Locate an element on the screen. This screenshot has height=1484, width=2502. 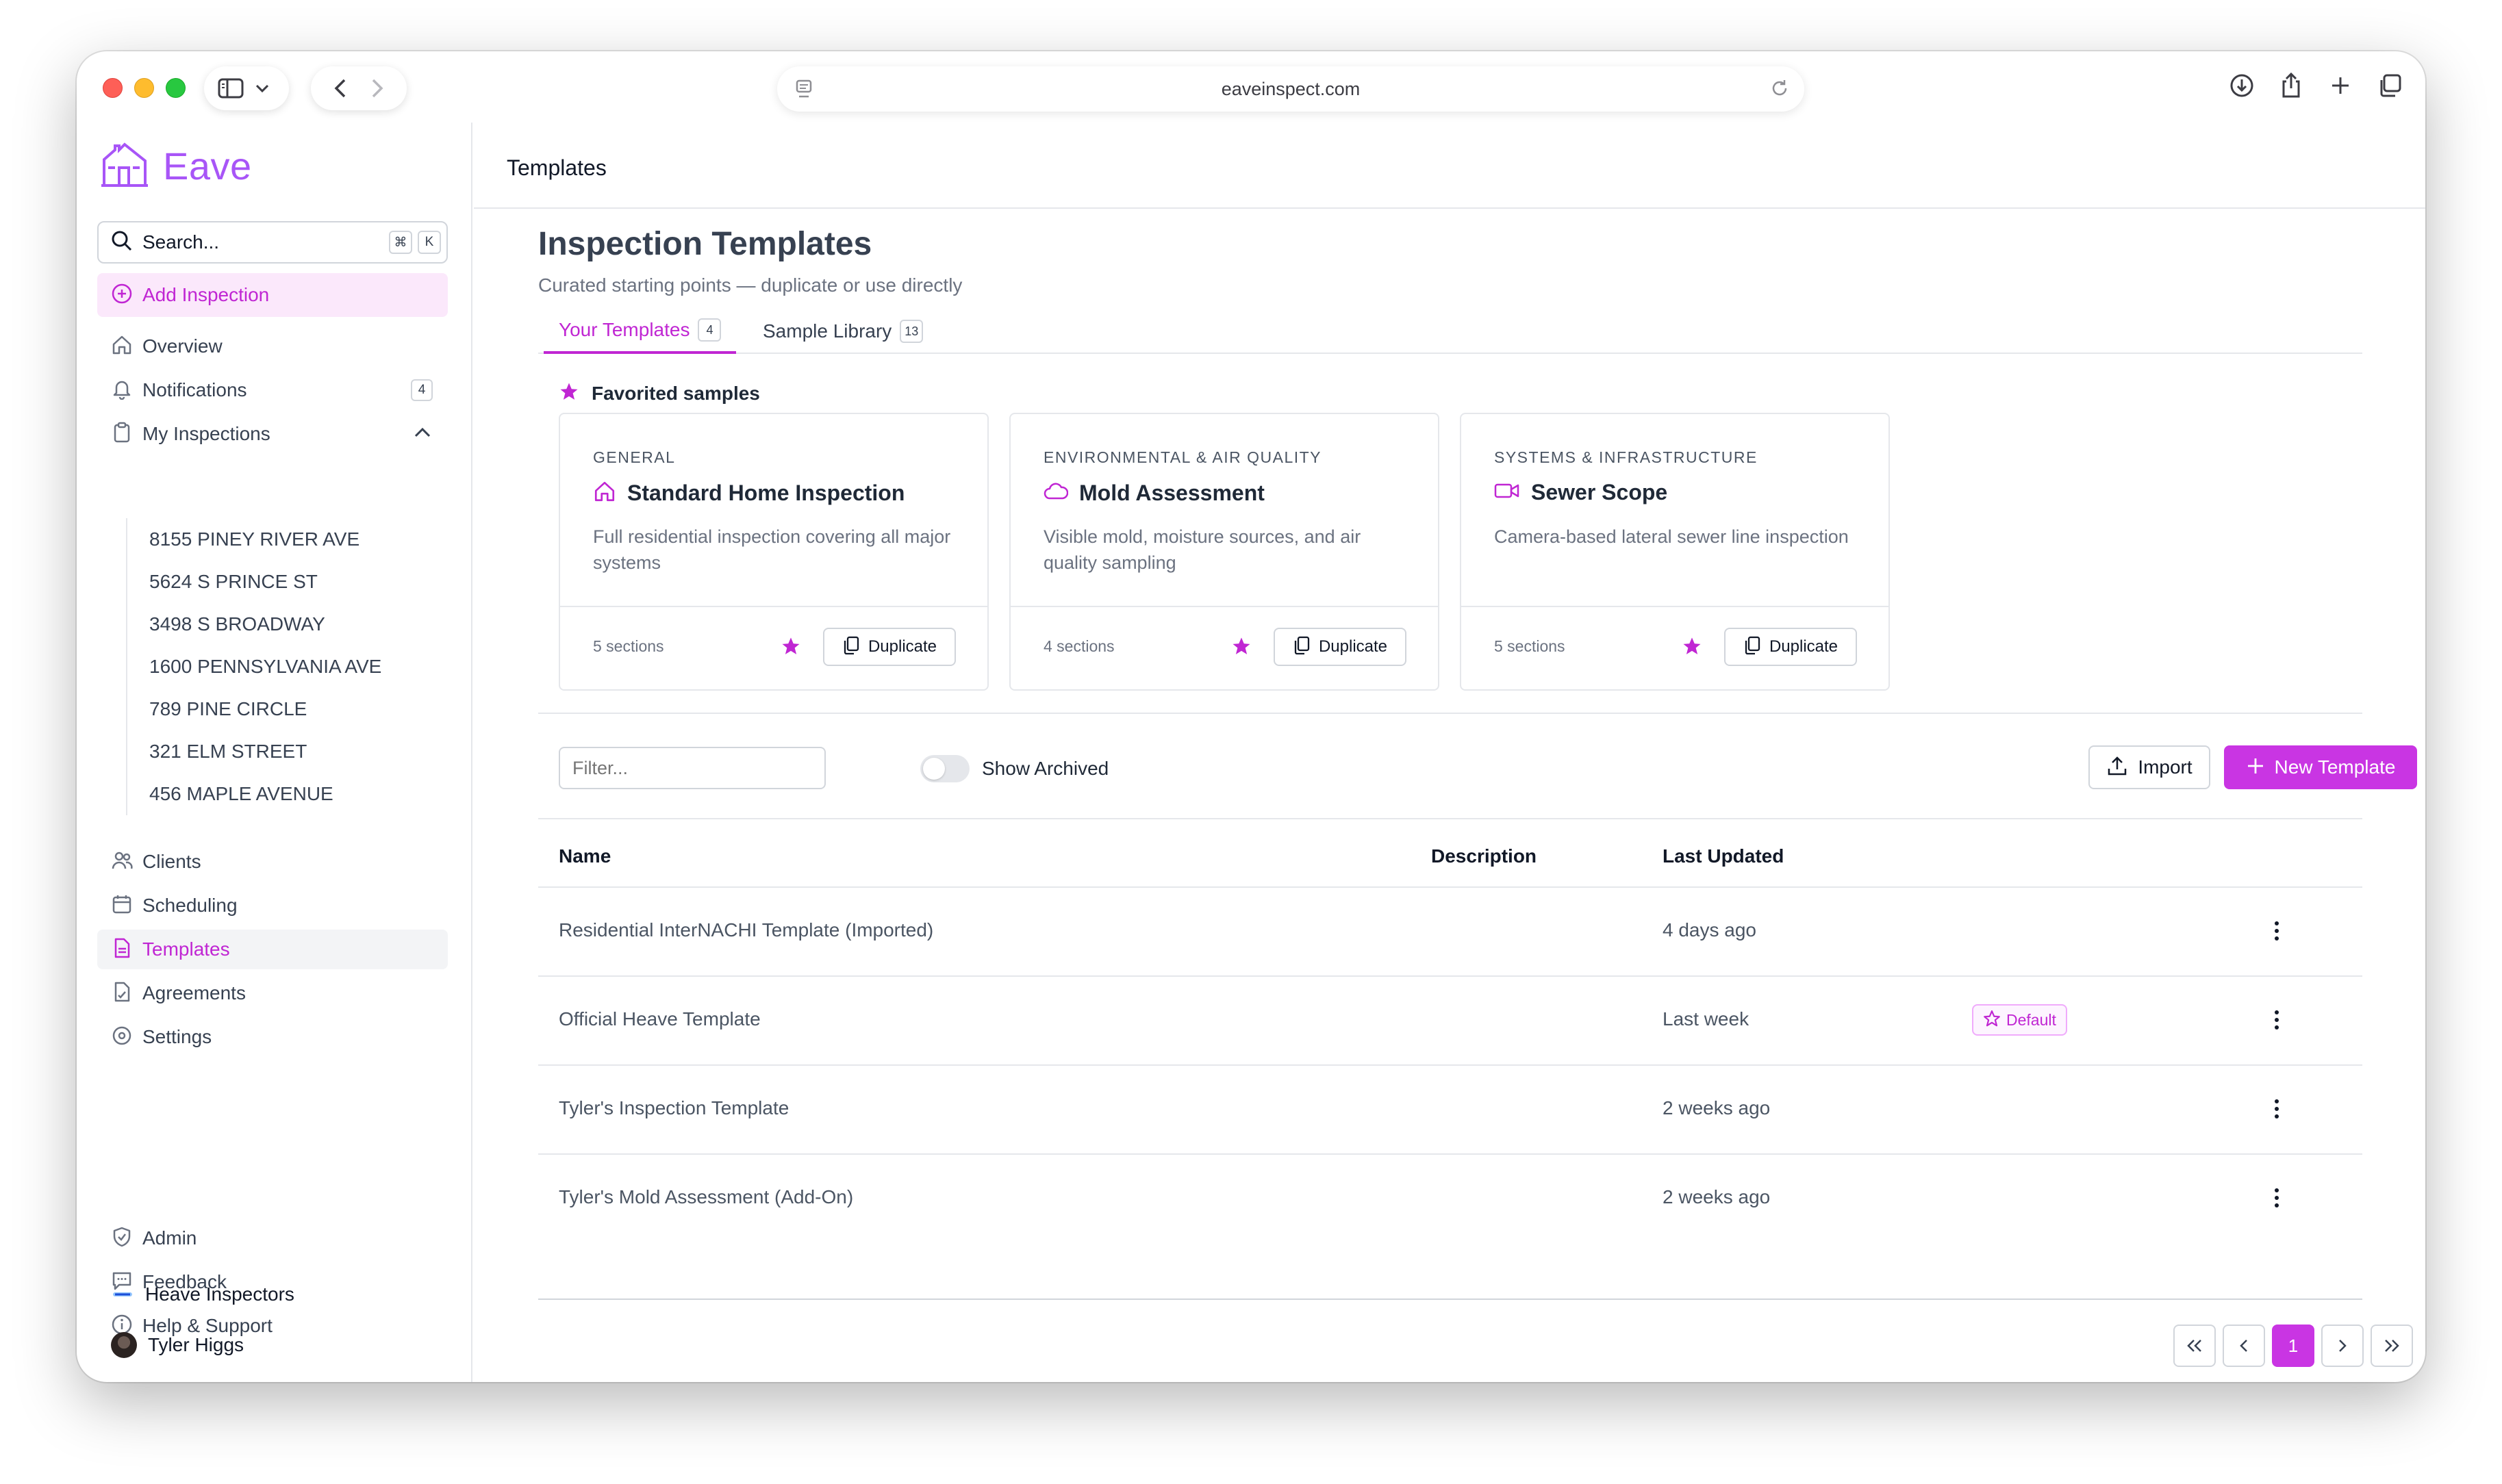
new-template-button: New Template is located at coordinates (2320, 767).